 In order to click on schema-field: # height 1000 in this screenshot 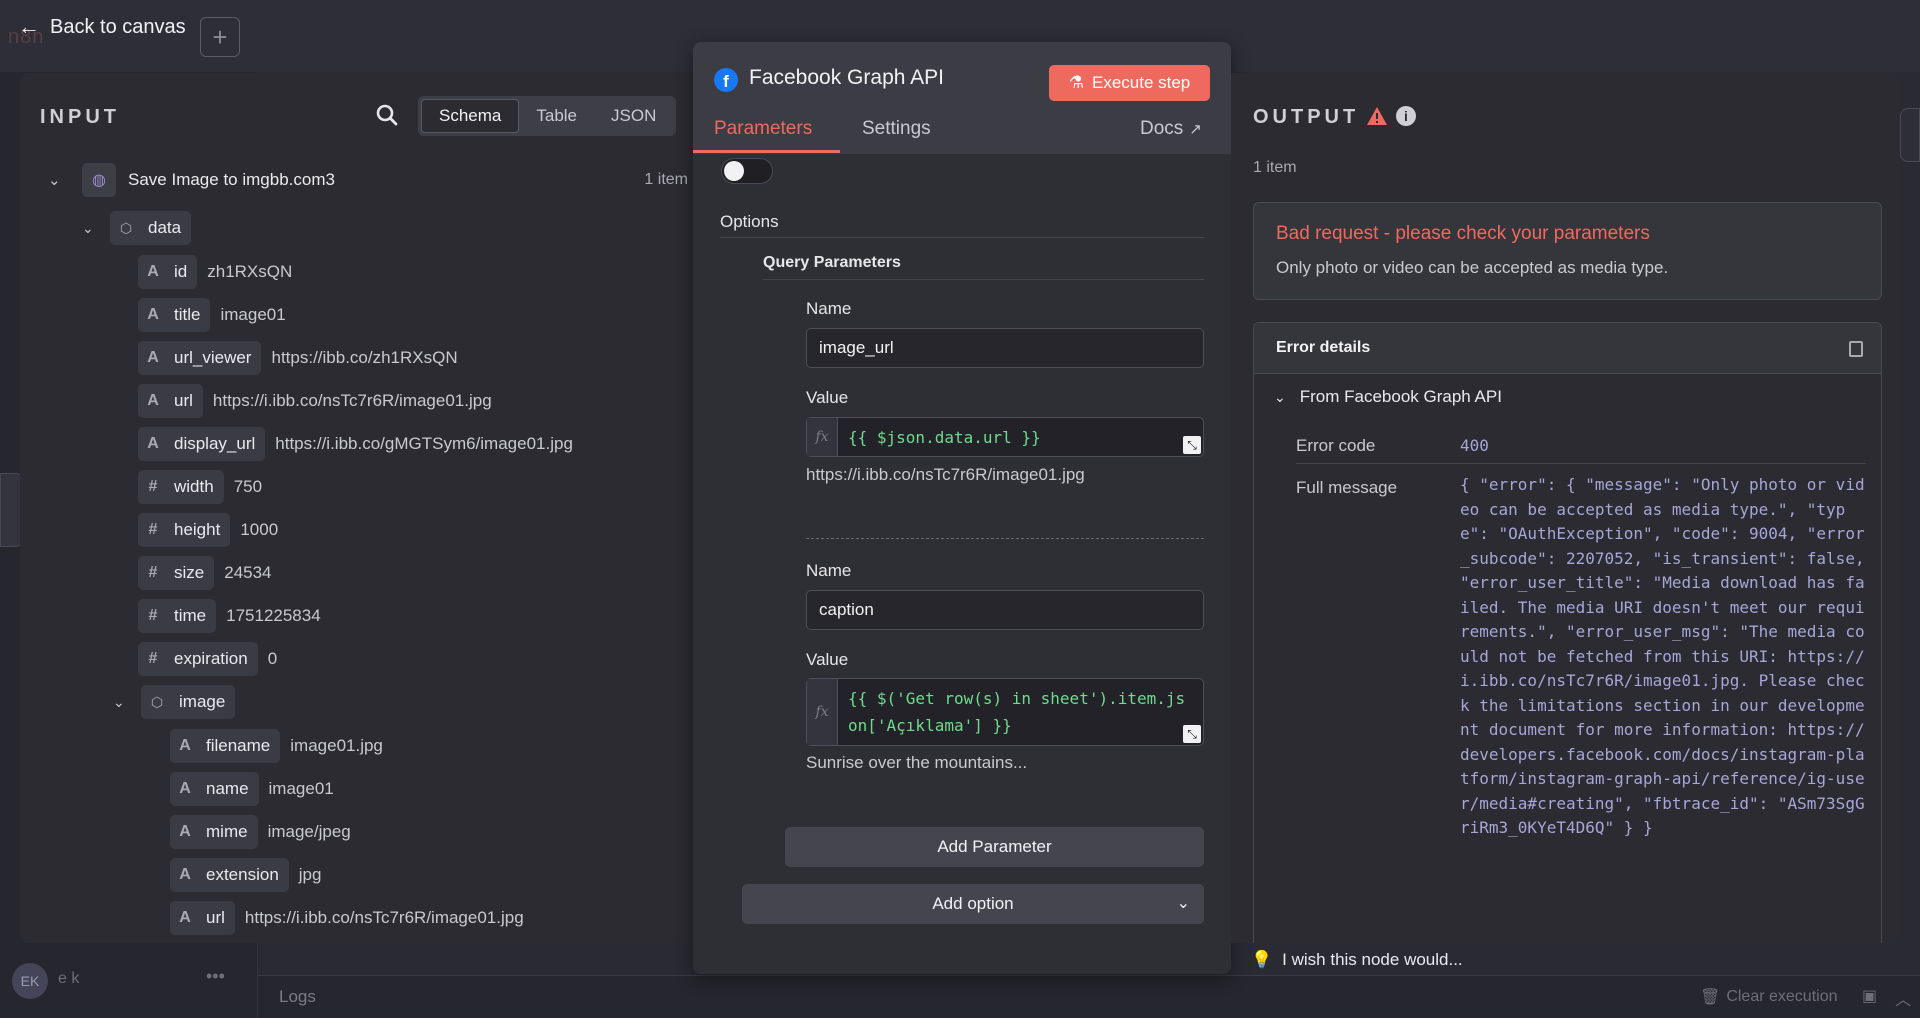, I will do `click(208, 530)`.